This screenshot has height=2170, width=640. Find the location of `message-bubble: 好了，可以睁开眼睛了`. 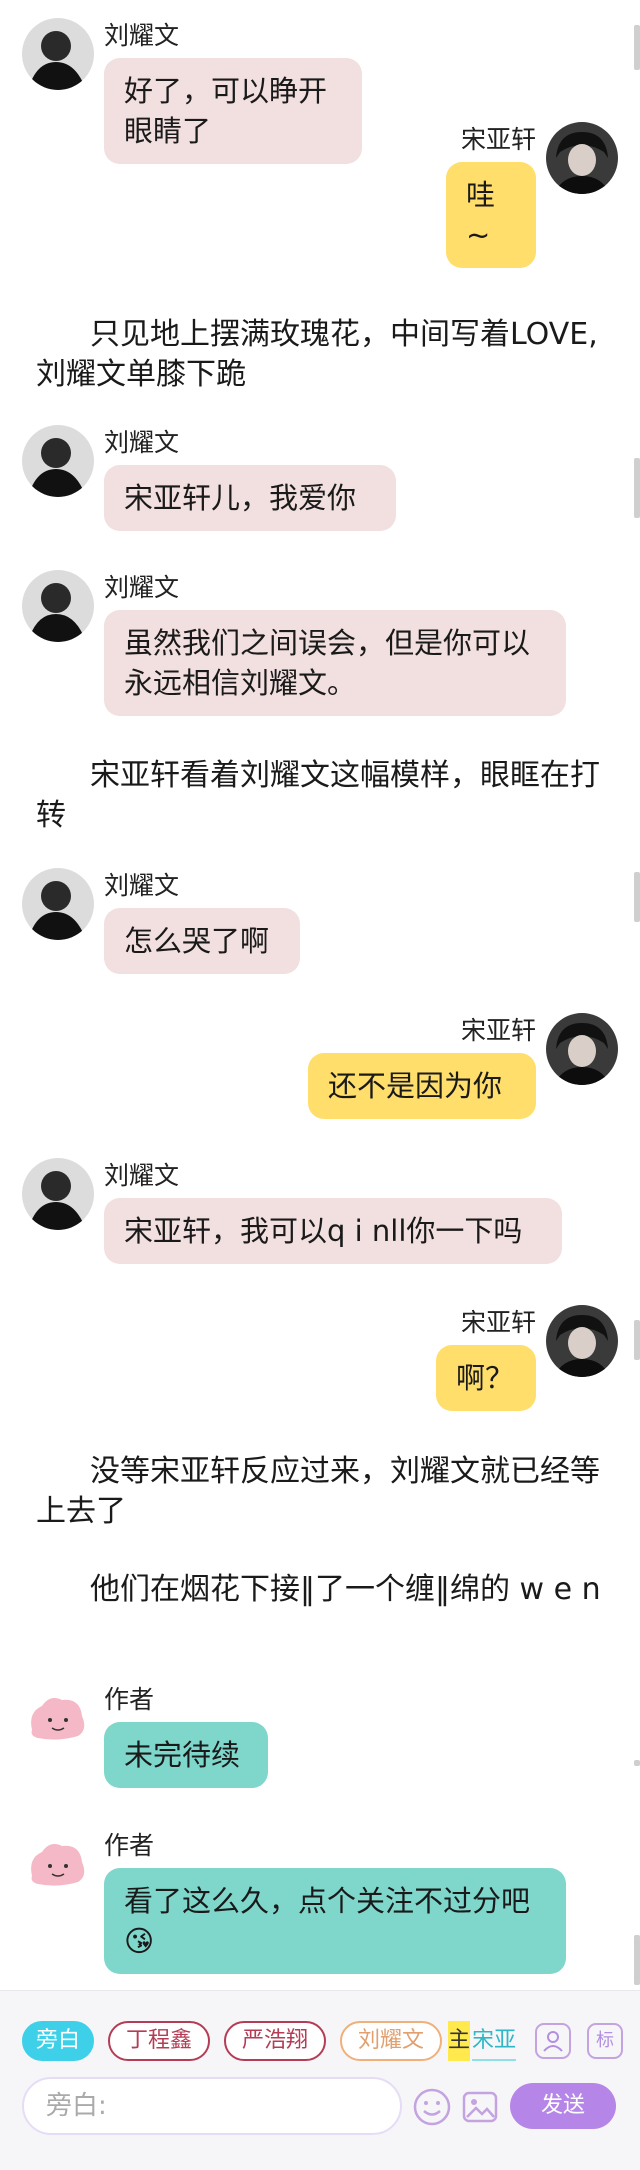

message-bubble: 好了，可以睁开眼睛了 is located at coordinates (233, 111).